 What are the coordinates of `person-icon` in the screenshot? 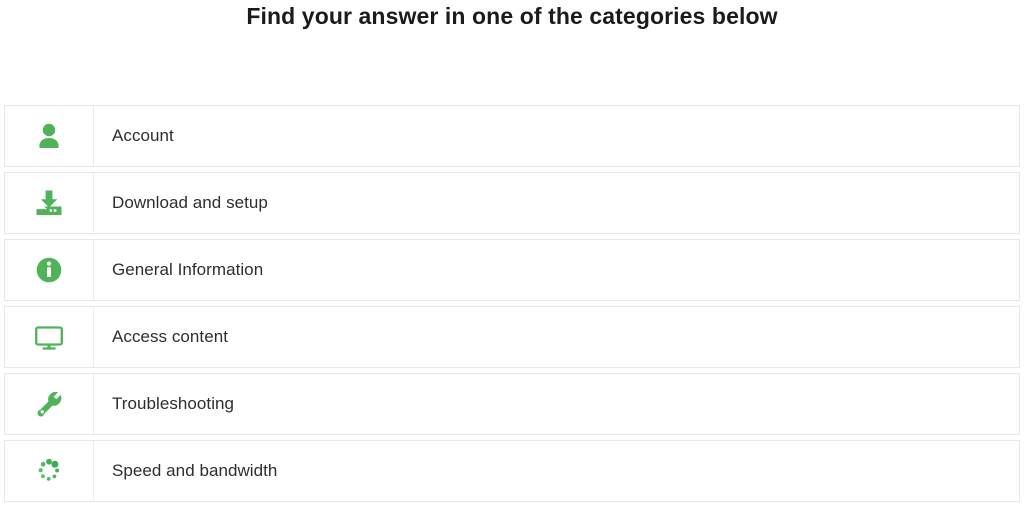 It's located at (49, 136).